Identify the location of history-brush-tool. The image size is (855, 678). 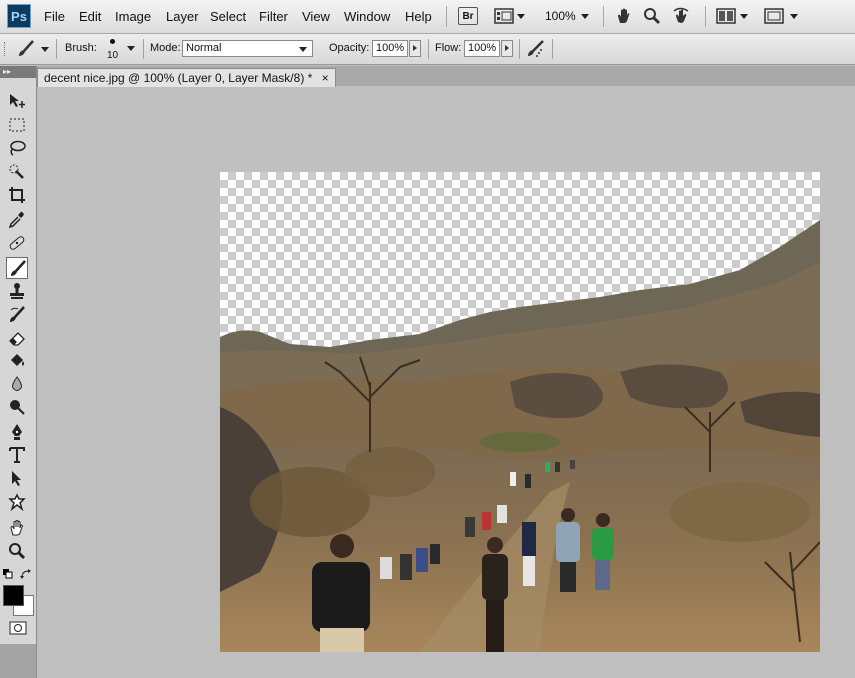
(17, 315).